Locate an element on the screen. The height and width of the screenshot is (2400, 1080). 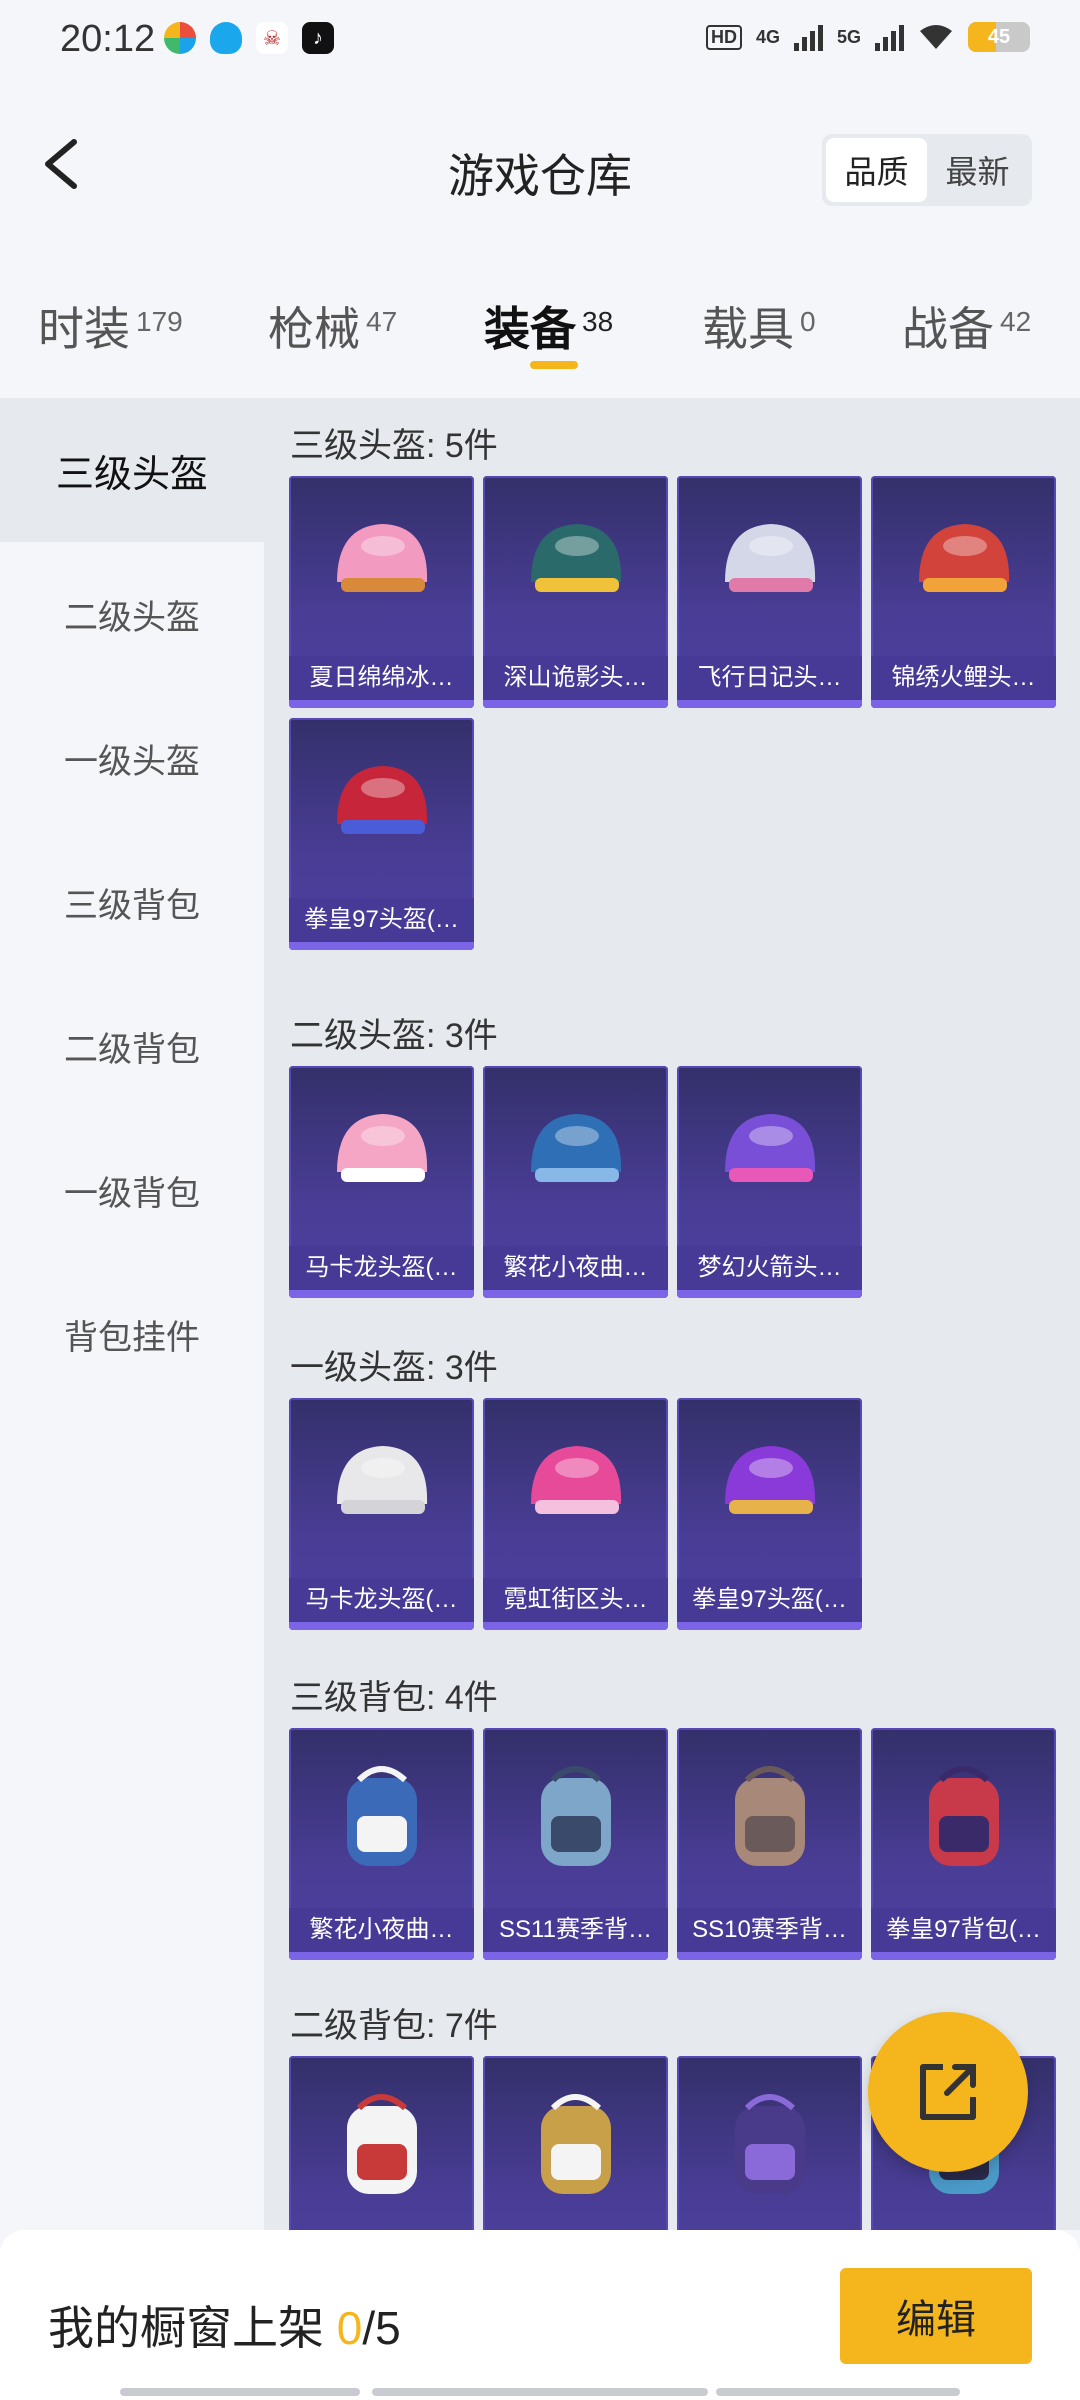
section-title: 一级头盔: 3件 is located at coordinates (394, 1368).